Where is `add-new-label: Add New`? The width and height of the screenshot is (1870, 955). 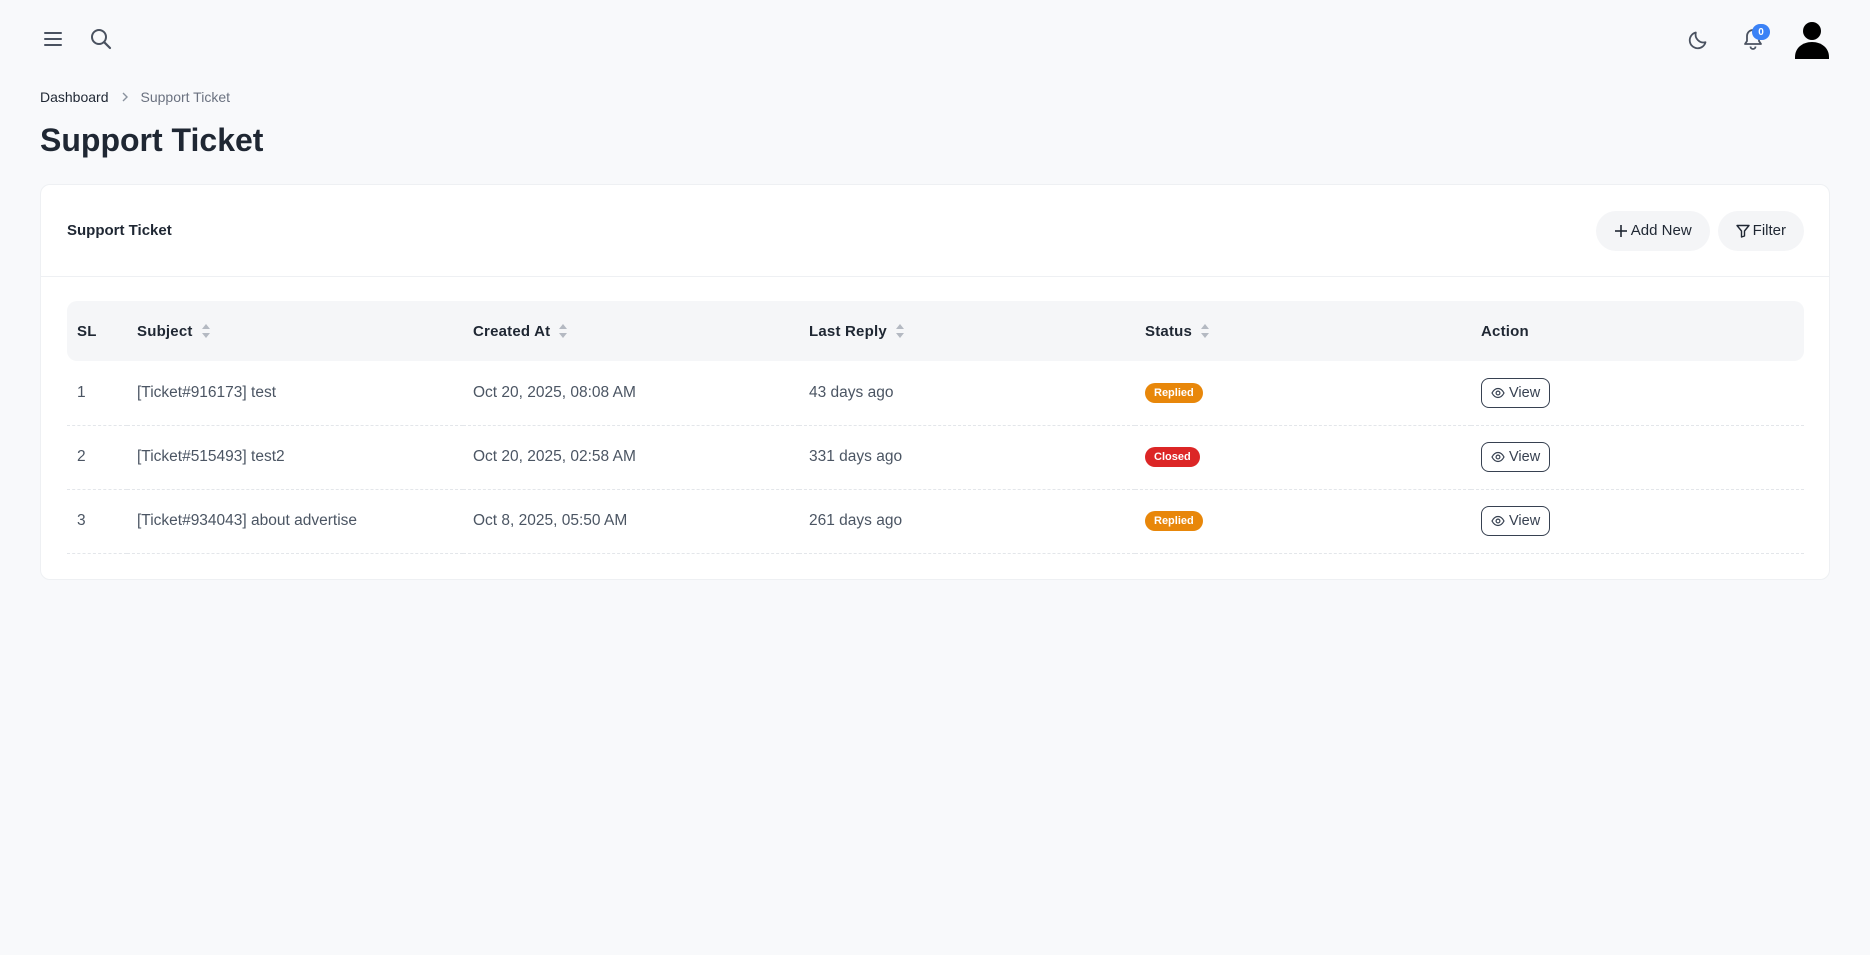 add-new-label: Add New is located at coordinates (1661, 230).